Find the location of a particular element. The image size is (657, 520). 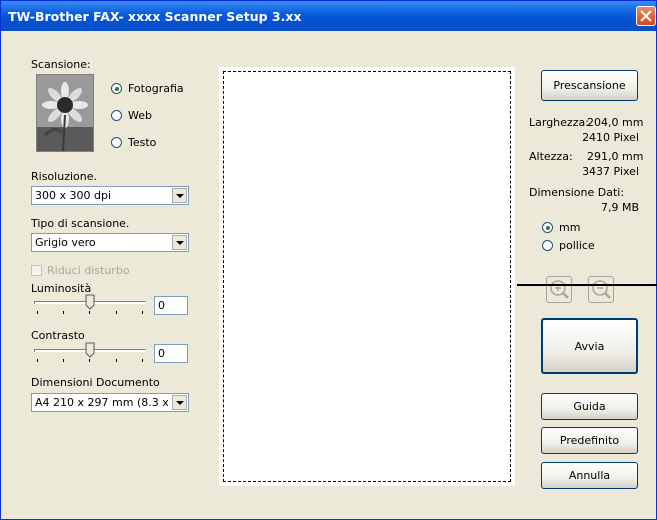

cancel-button: Annulla is located at coordinates (589, 475).